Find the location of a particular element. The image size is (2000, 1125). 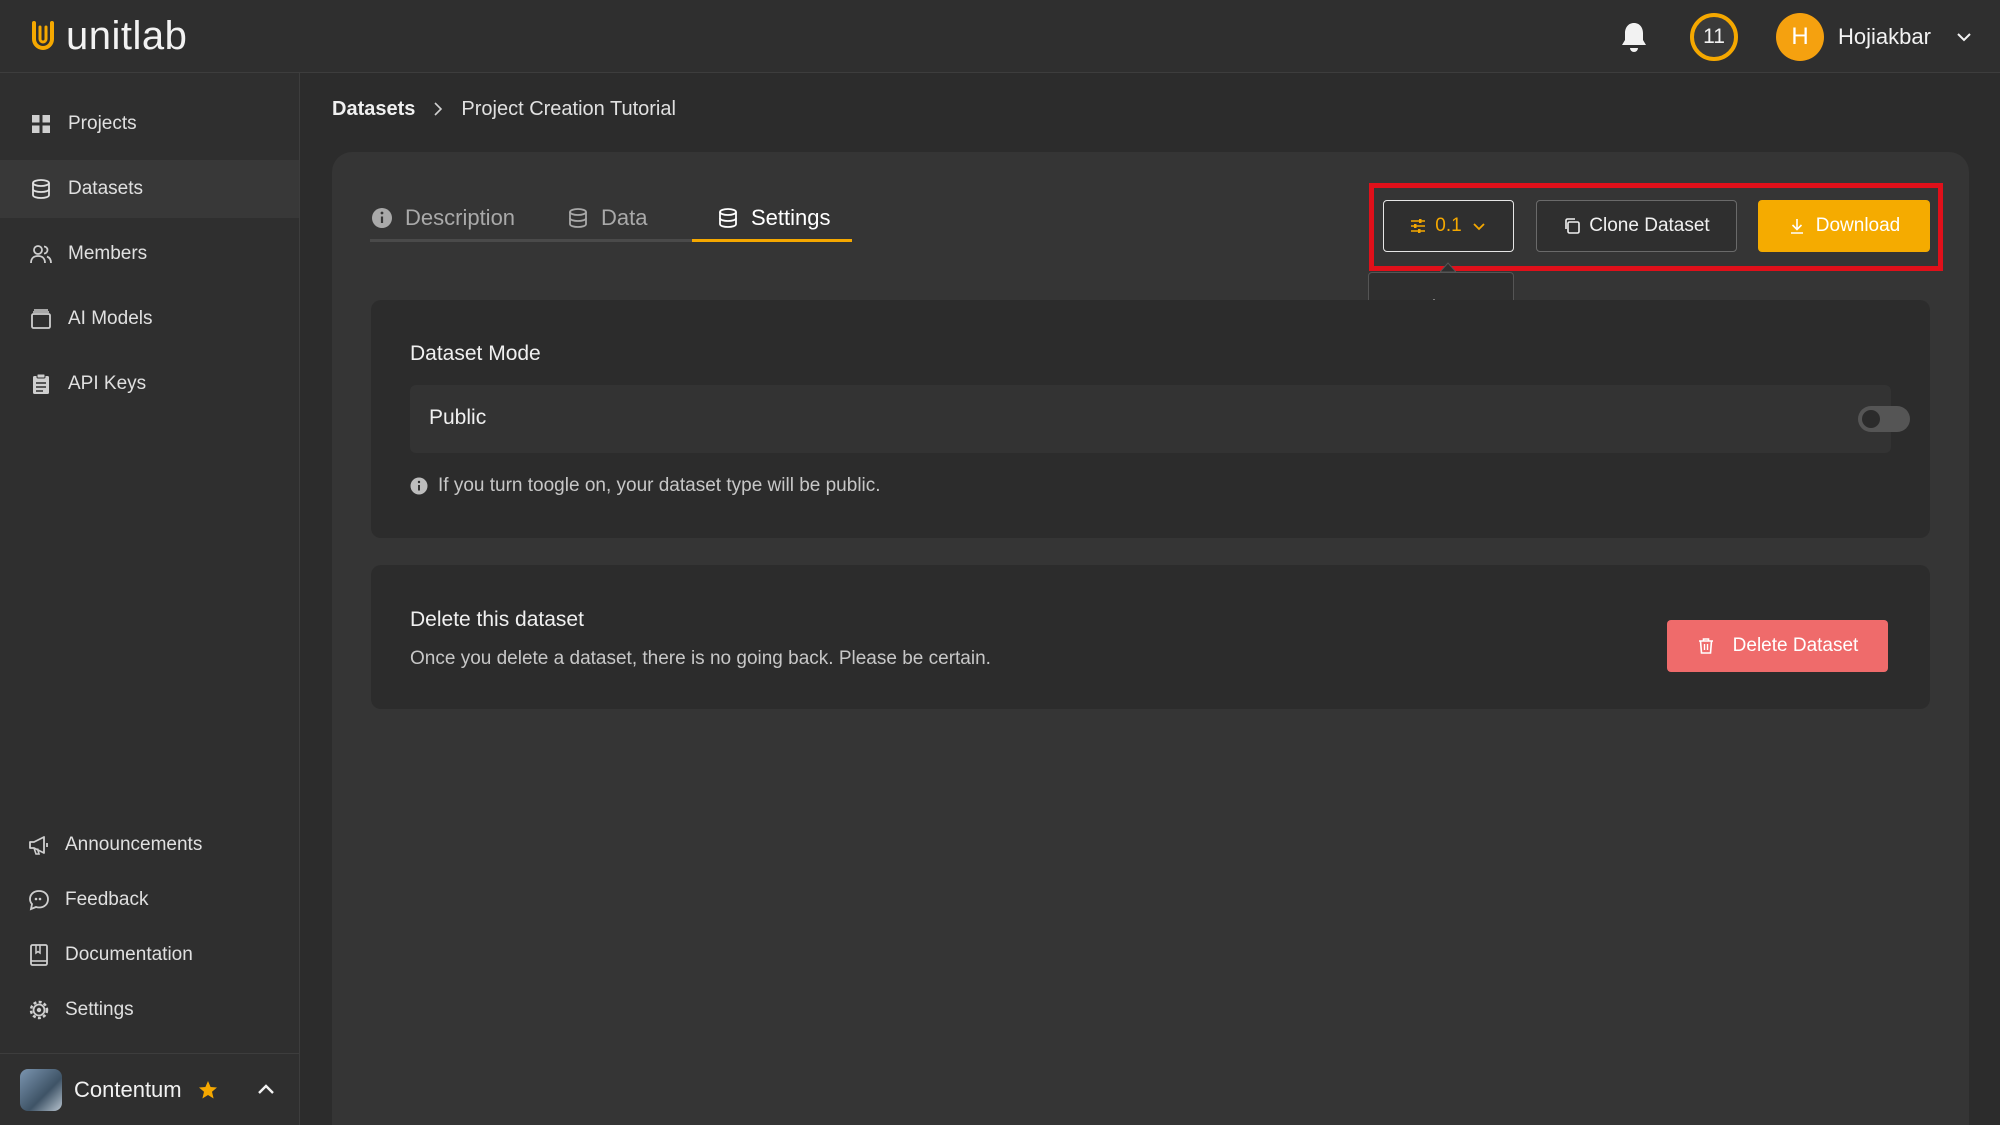

public-toggle-row: Public is located at coordinates (1160, 419).